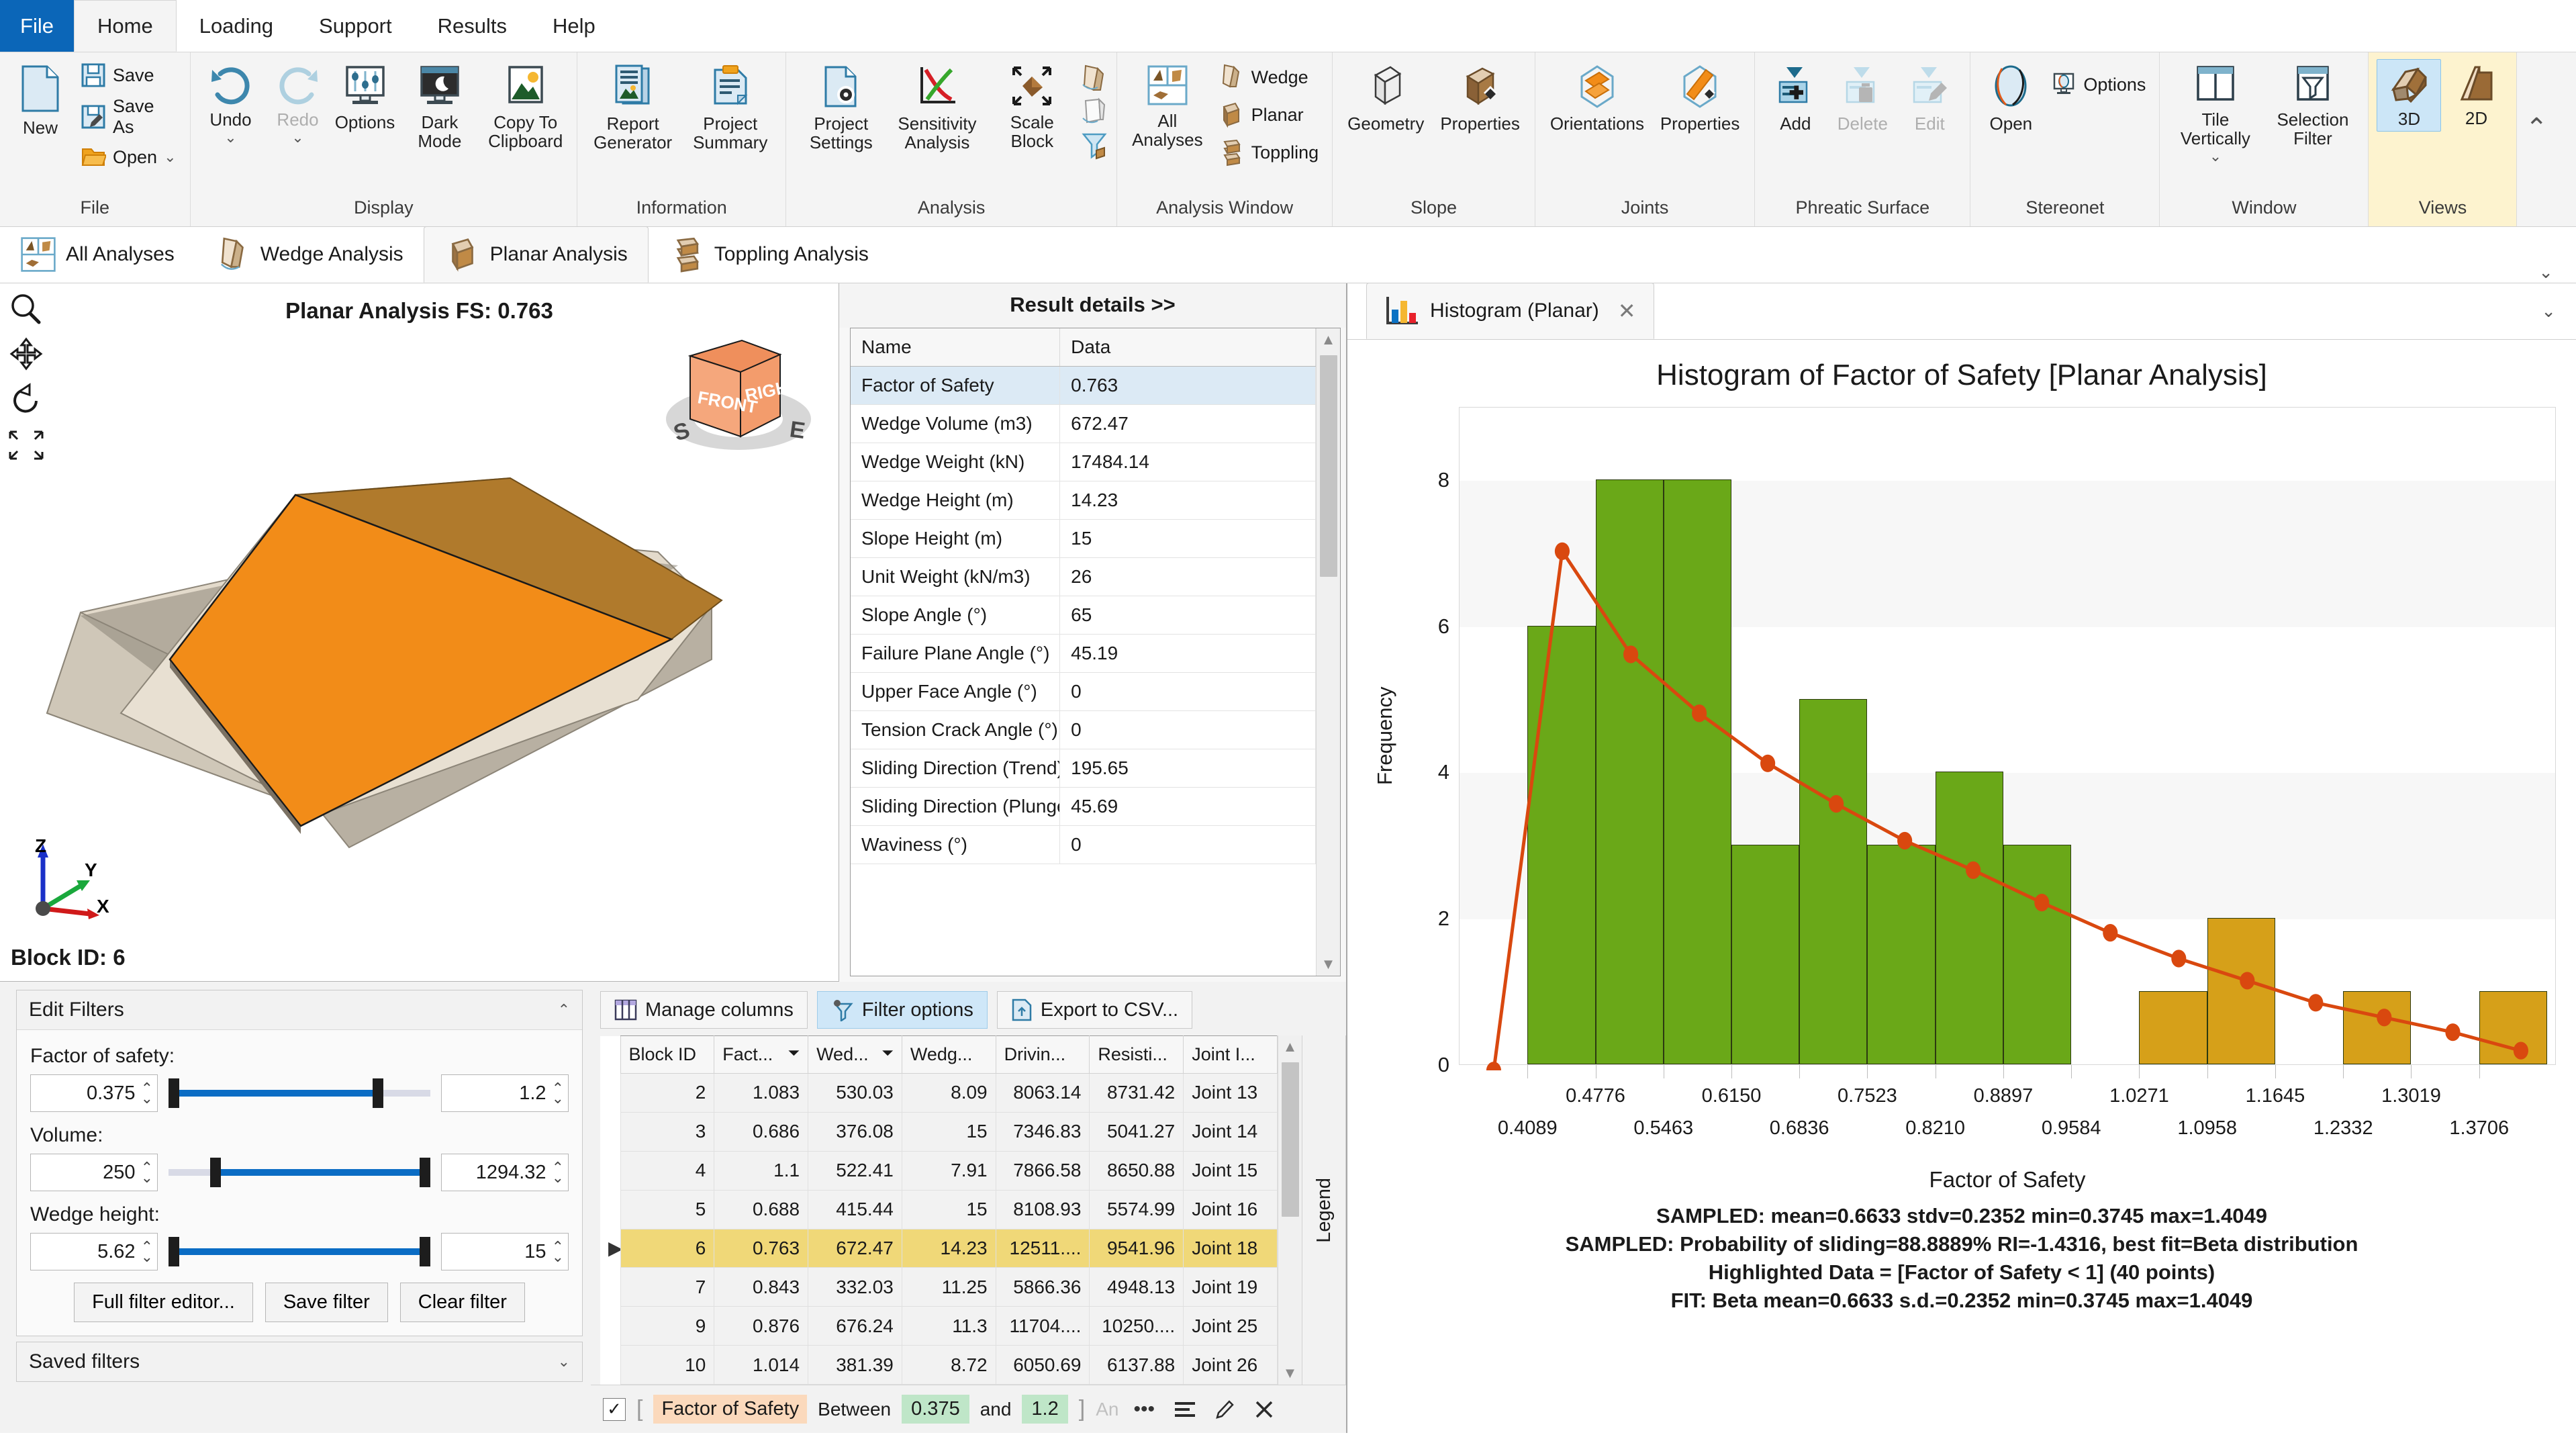 The width and height of the screenshot is (2576, 1437). I want to click on result-row: Wedge Volume (m3) 672.47, so click(1083, 423).